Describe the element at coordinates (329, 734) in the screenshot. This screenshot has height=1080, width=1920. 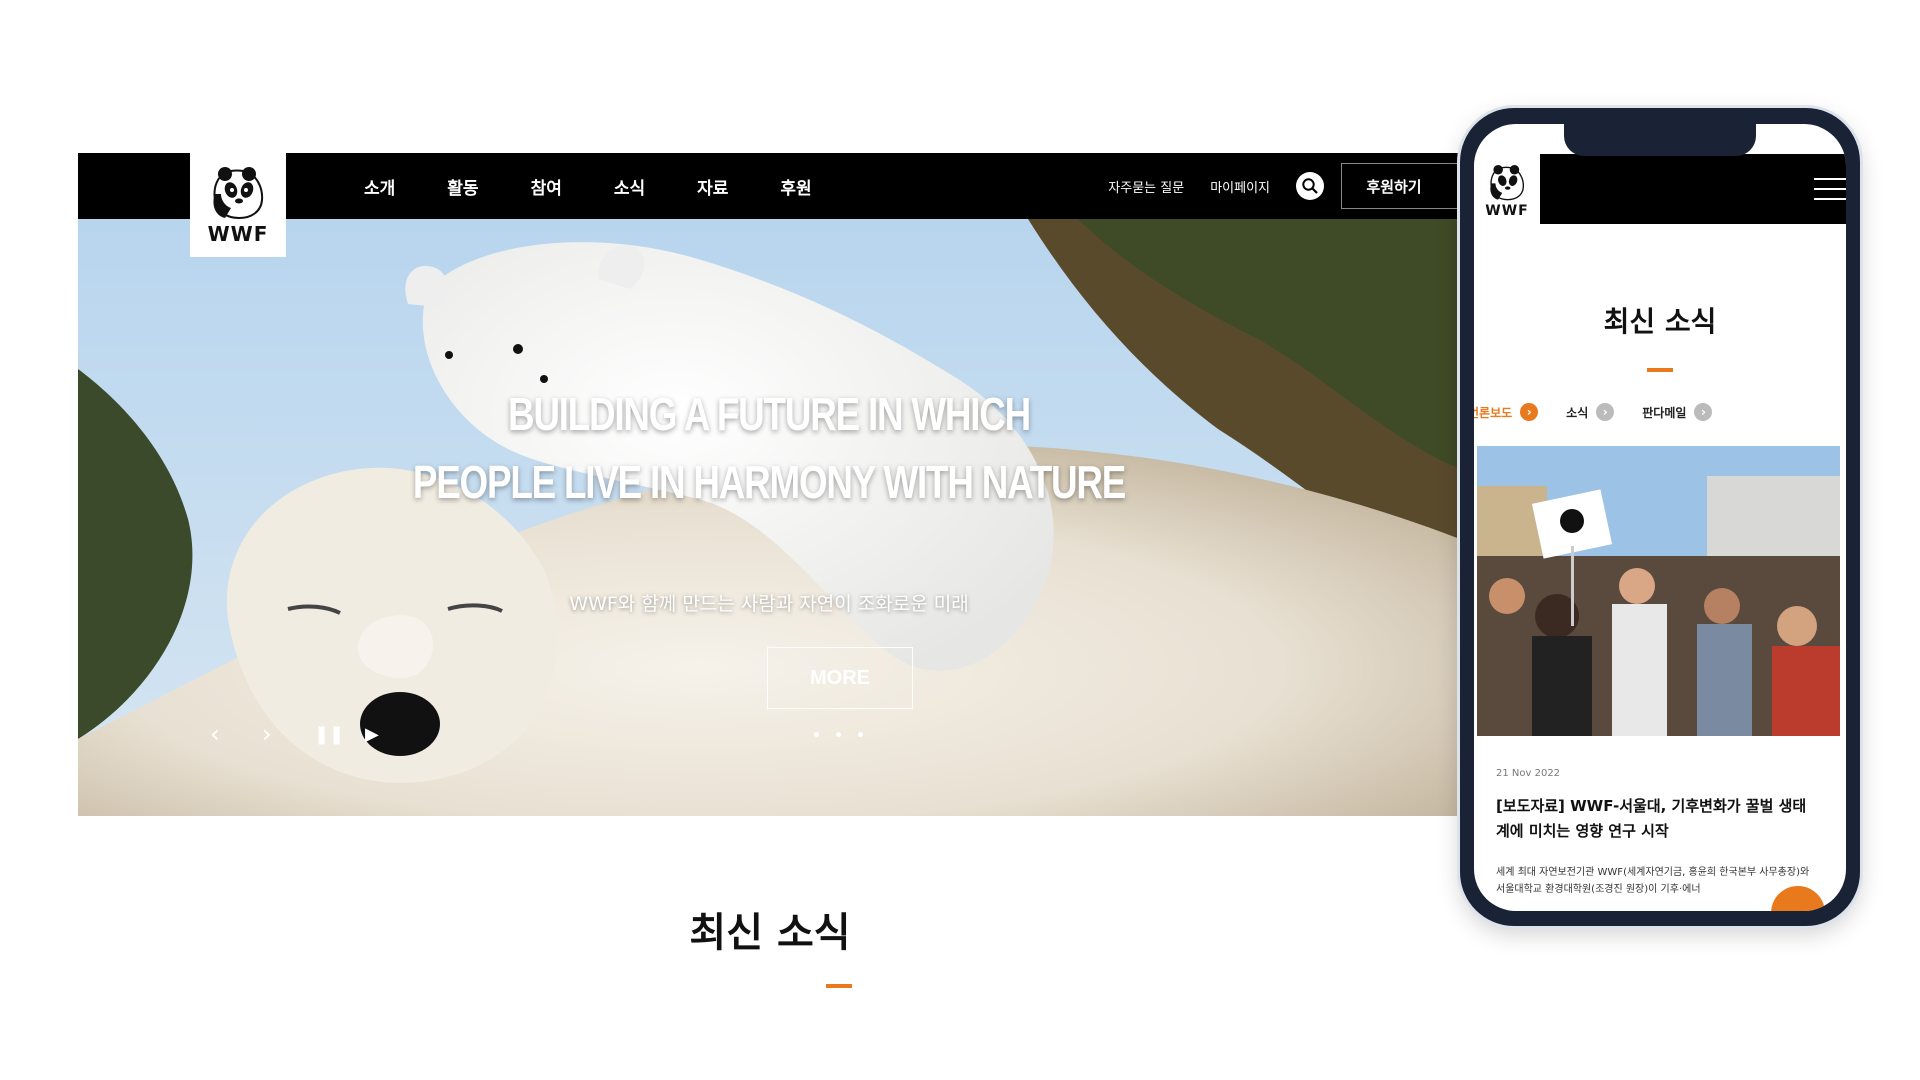
I see `pause-icon: ❚❚` at that location.